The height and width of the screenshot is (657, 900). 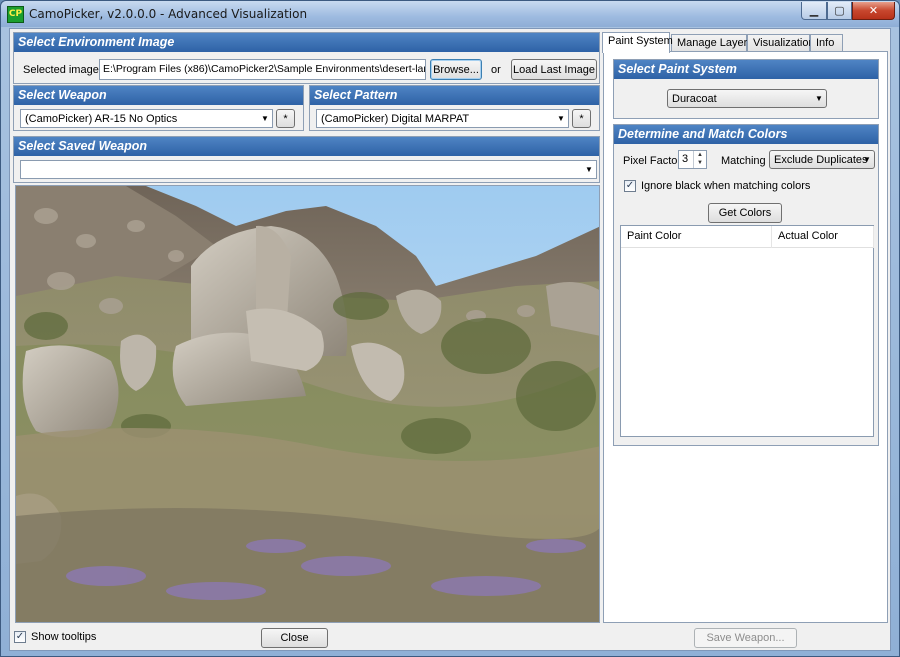 I want to click on saved-weapon-panel: Select Saved Weapon ▼, so click(x=306, y=159).